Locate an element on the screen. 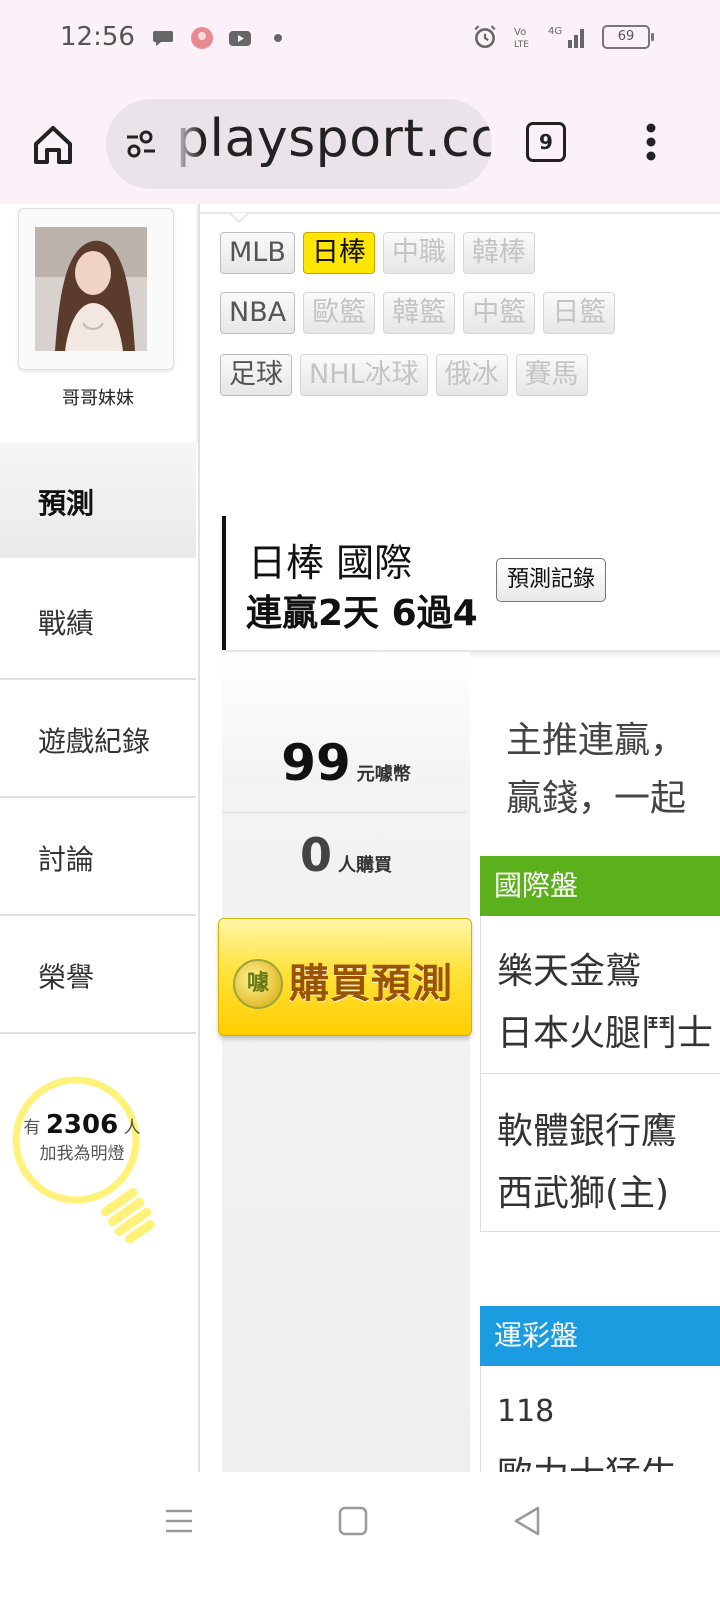  buyers-unit: 人購買 is located at coordinates (365, 865).